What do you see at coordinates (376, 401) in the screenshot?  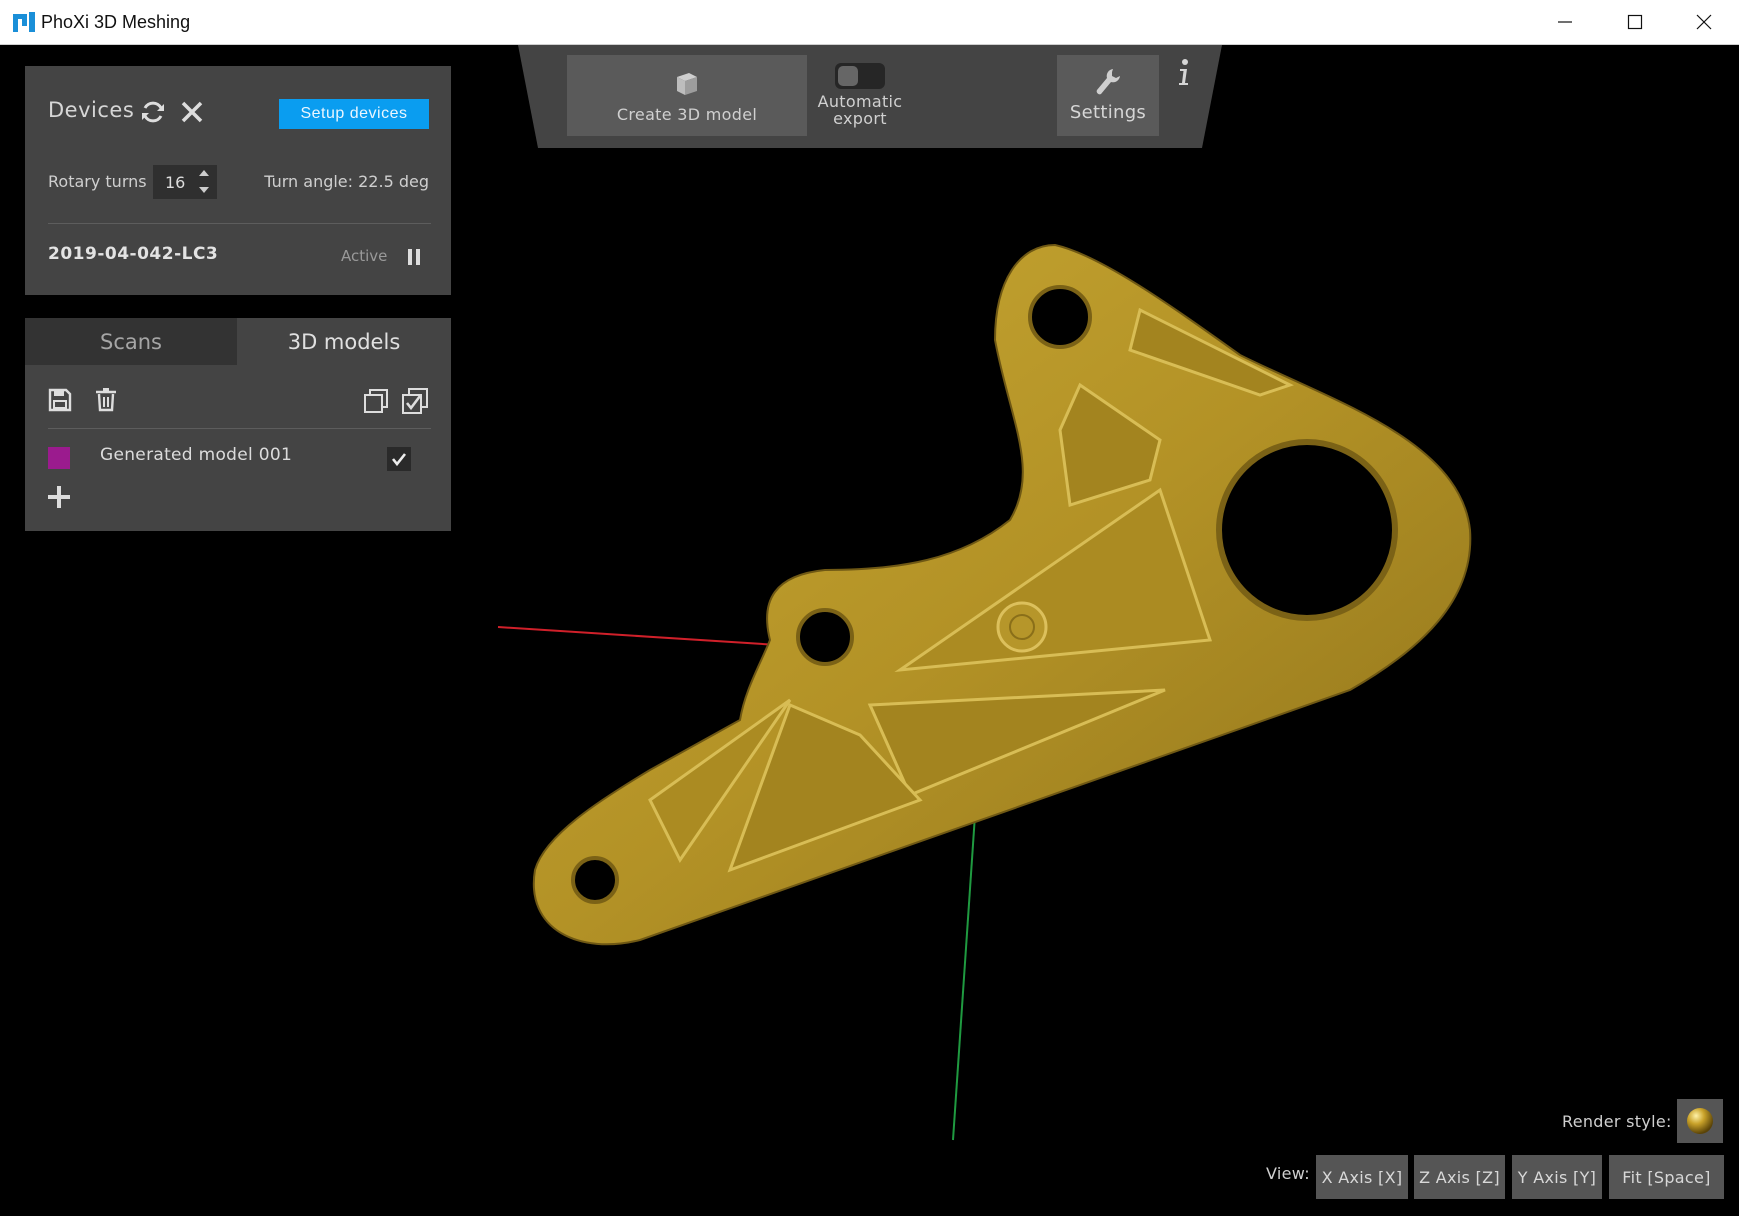 I see `deselect-all-icon` at bounding box center [376, 401].